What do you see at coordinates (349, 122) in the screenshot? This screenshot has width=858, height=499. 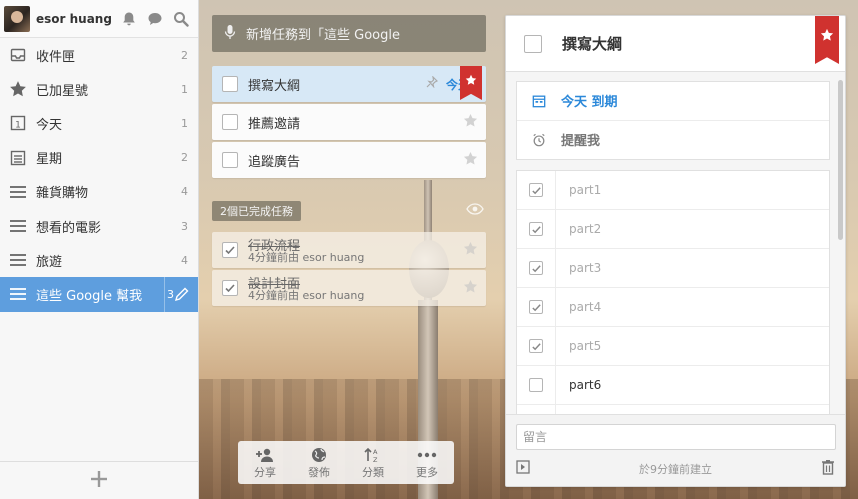 I see `task-item: 推薦邀請` at bounding box center [349, 122].